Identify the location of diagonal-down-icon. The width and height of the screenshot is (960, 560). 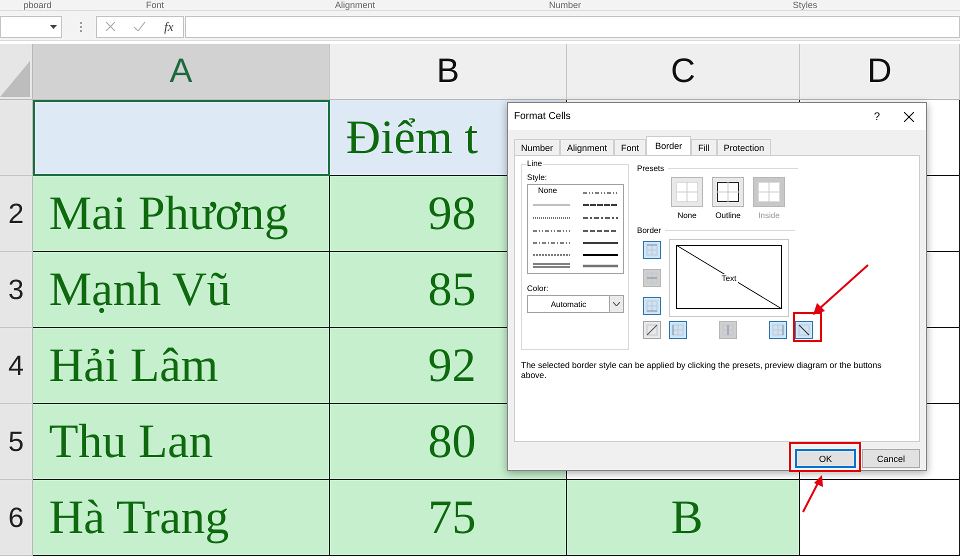
(804, 330).